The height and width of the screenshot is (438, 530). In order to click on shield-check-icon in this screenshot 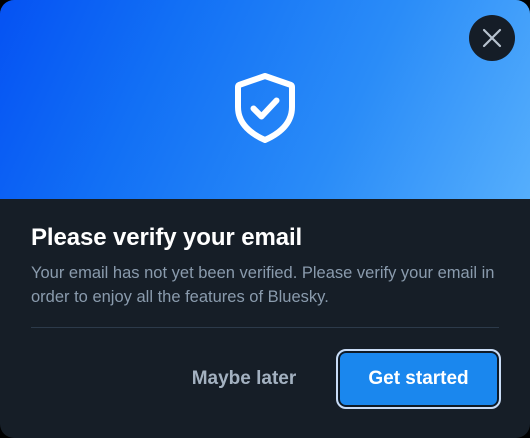, I will do `click(265, 108)`.